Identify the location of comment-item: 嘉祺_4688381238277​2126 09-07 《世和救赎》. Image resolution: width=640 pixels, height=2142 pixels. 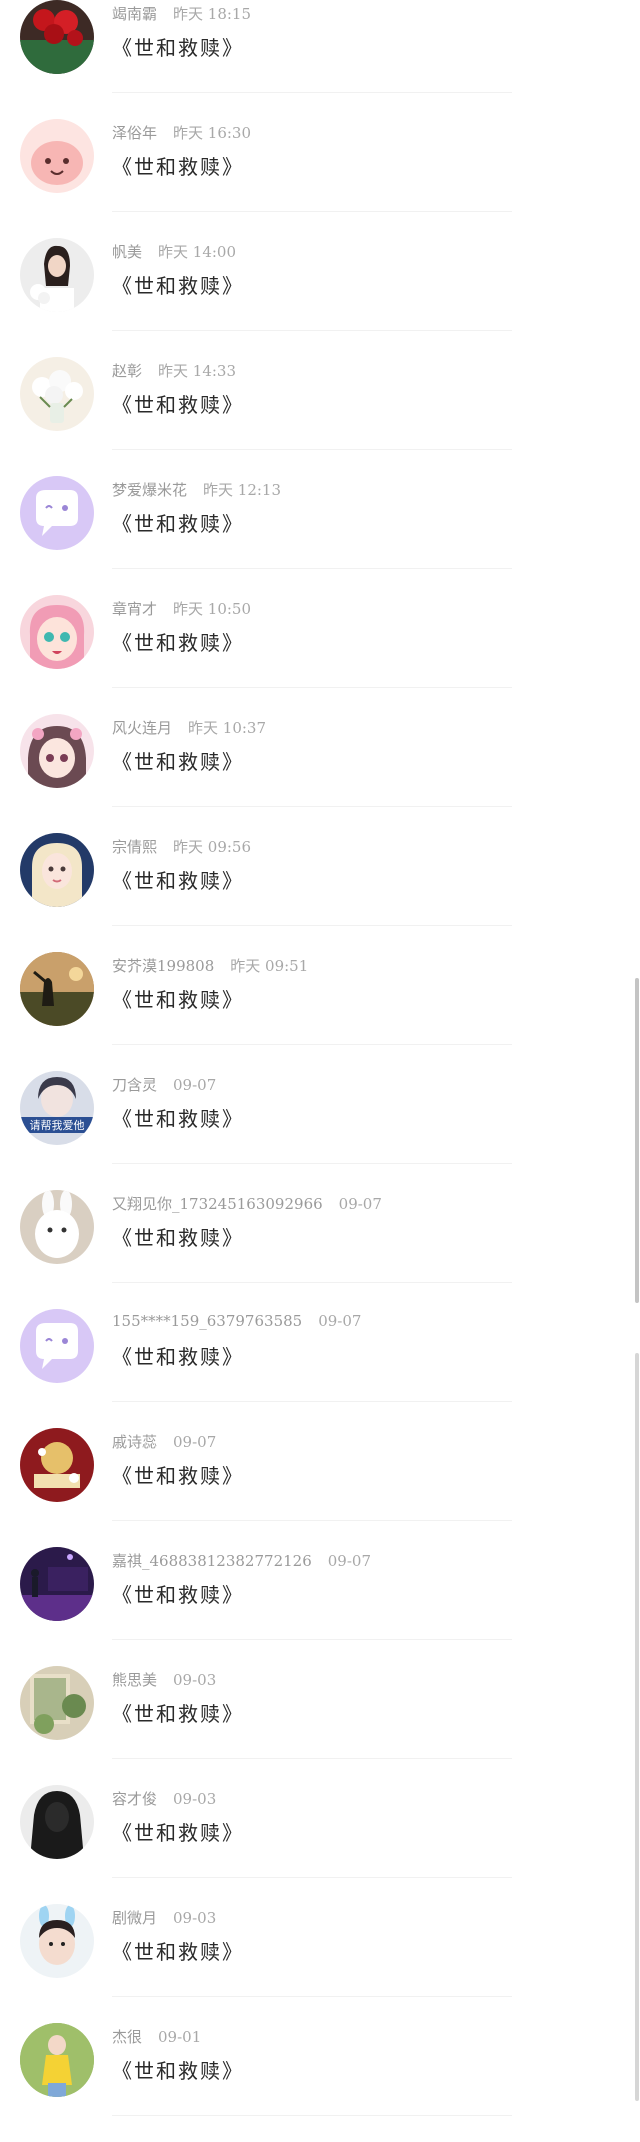
(320, 1606).